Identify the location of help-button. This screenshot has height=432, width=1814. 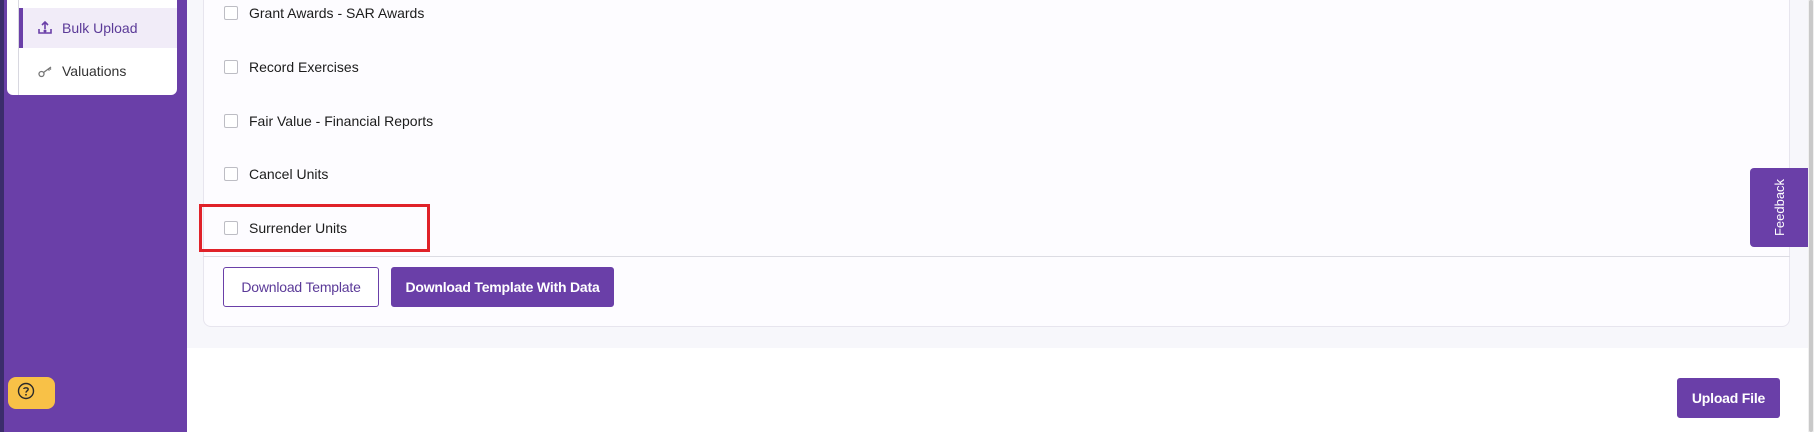
(31, 393).